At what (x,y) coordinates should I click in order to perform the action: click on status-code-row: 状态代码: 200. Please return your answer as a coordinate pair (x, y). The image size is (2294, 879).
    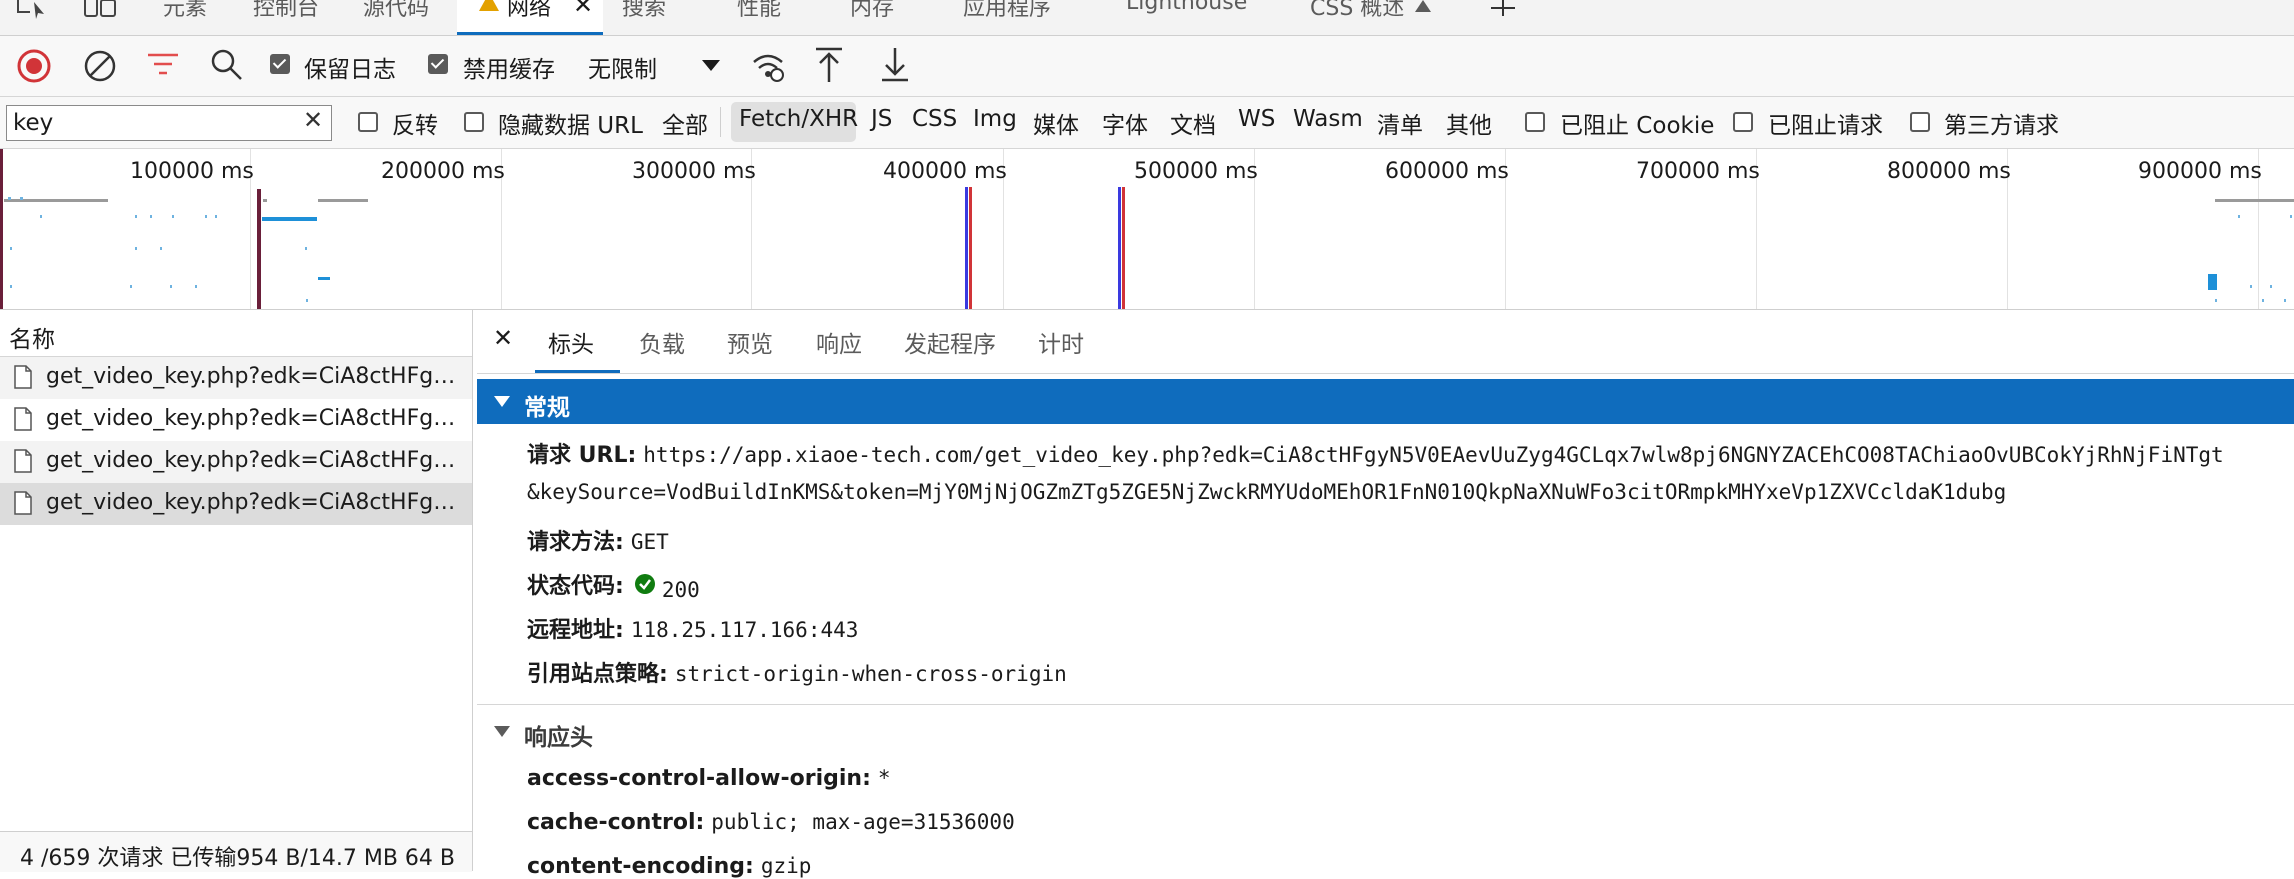
    Looking at the image, I should click on (613, 585).